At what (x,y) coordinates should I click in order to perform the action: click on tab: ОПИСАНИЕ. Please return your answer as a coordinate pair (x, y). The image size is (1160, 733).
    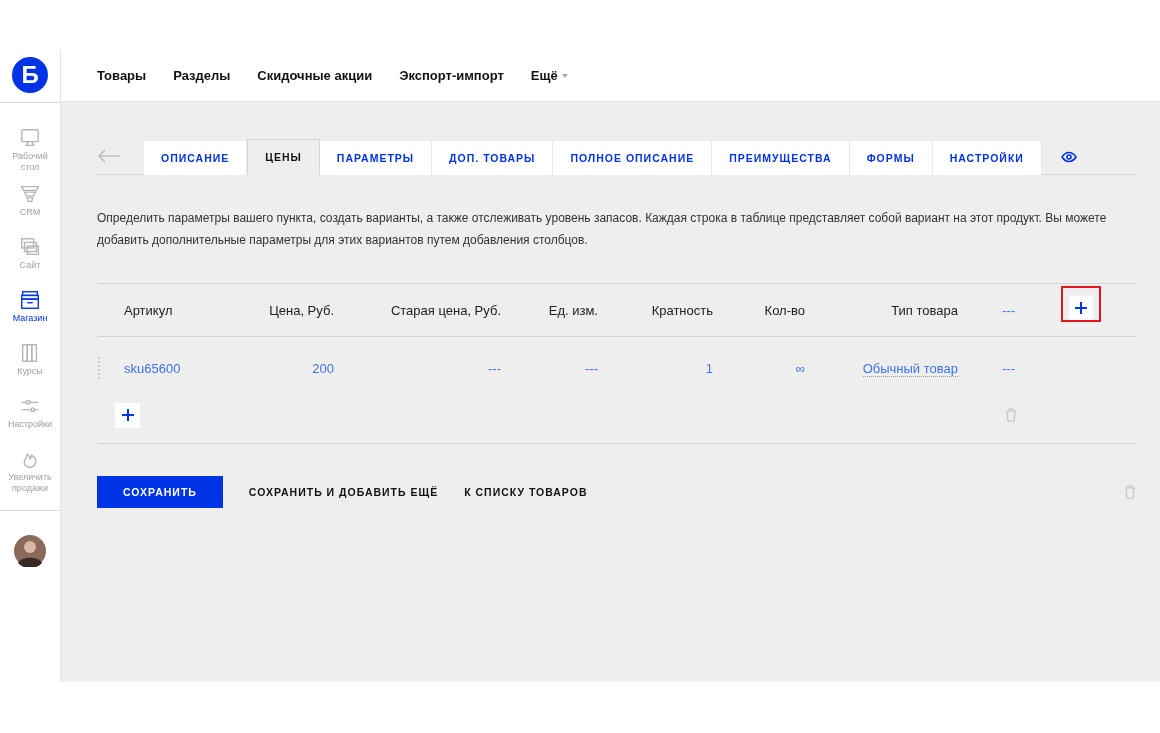
    Looking at the image, I should click on (196, 158).